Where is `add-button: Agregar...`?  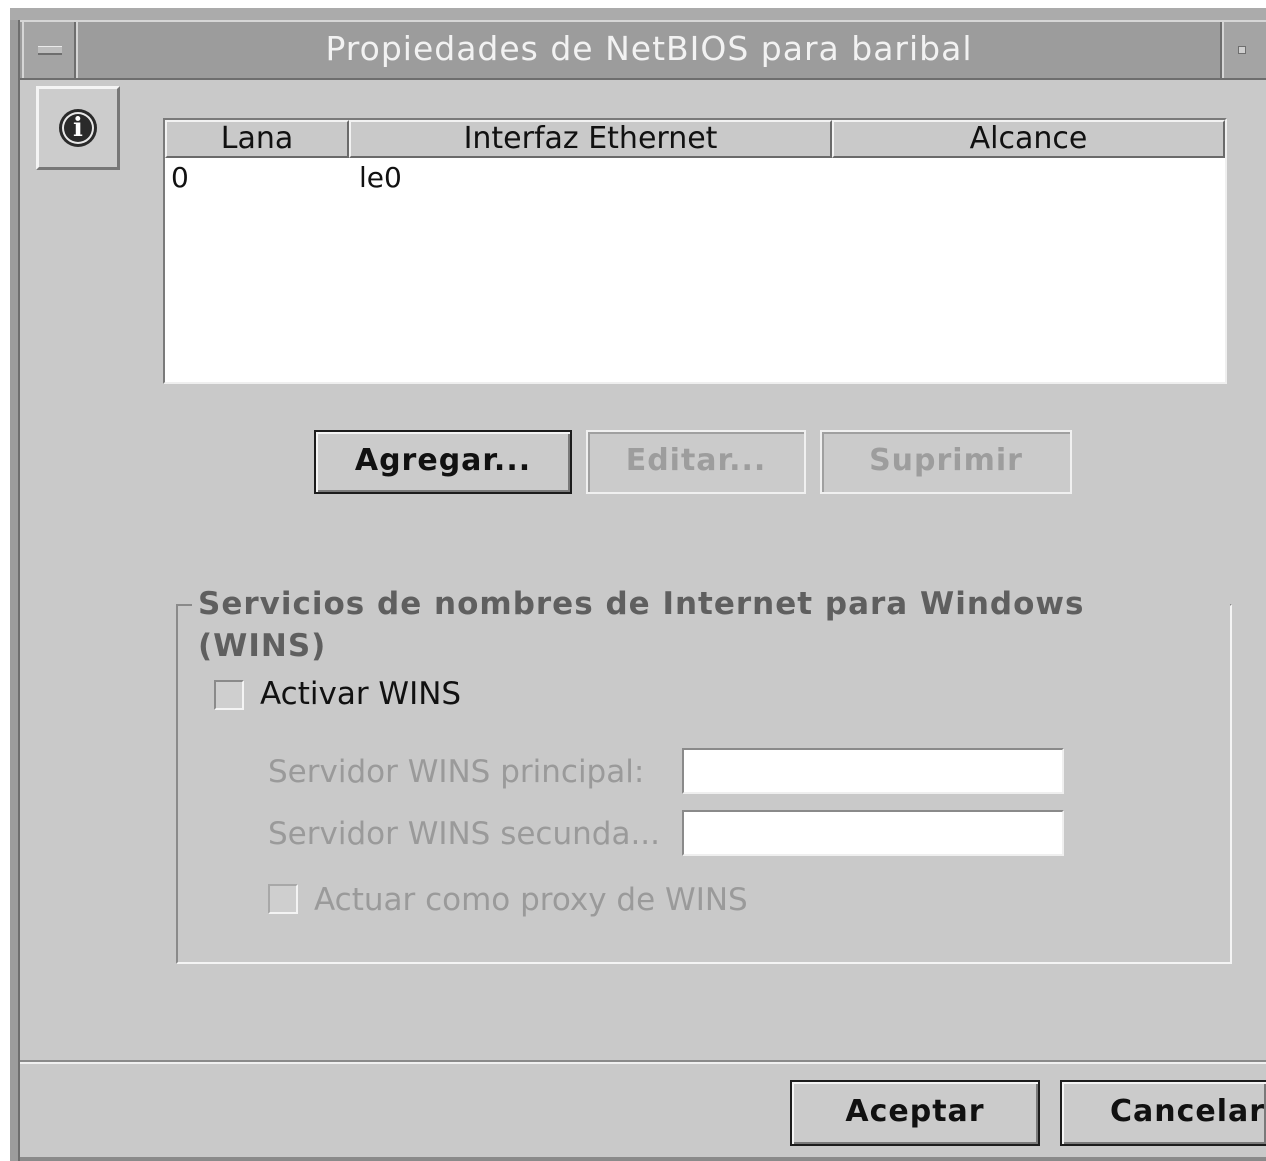 add-button: Agregar... is located at coordinates (443, 462).